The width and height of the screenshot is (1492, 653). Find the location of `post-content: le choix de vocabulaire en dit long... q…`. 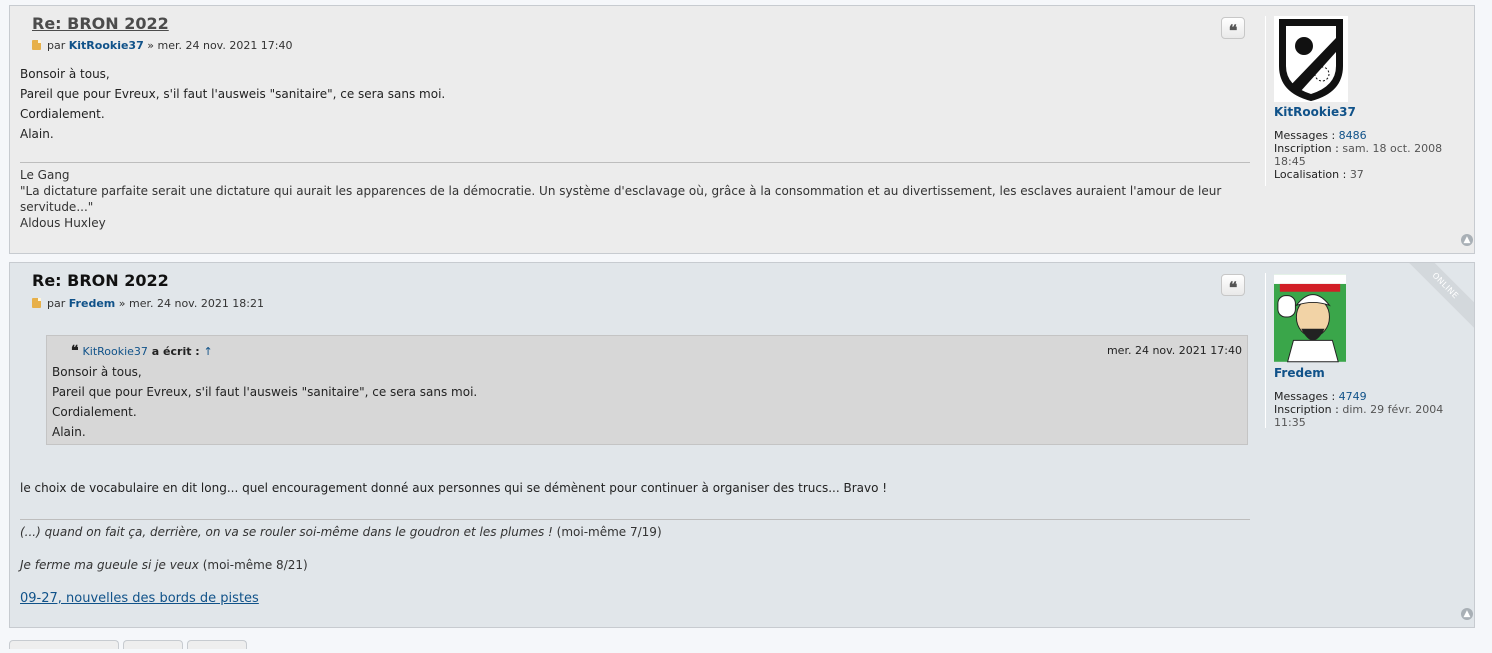

post-content: le choix de vocabulaire en dit long... q… is located at coordinates (454, 488).